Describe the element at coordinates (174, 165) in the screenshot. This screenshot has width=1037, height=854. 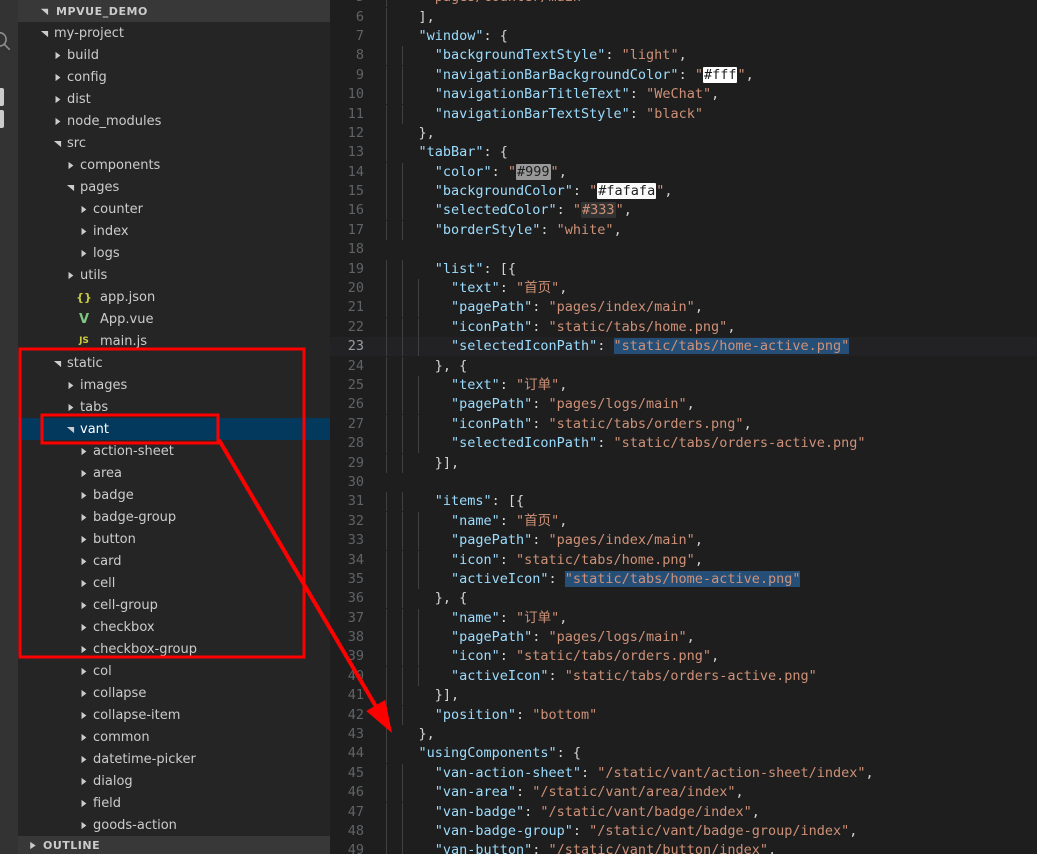
I see `tree-item-components: components` at that location.